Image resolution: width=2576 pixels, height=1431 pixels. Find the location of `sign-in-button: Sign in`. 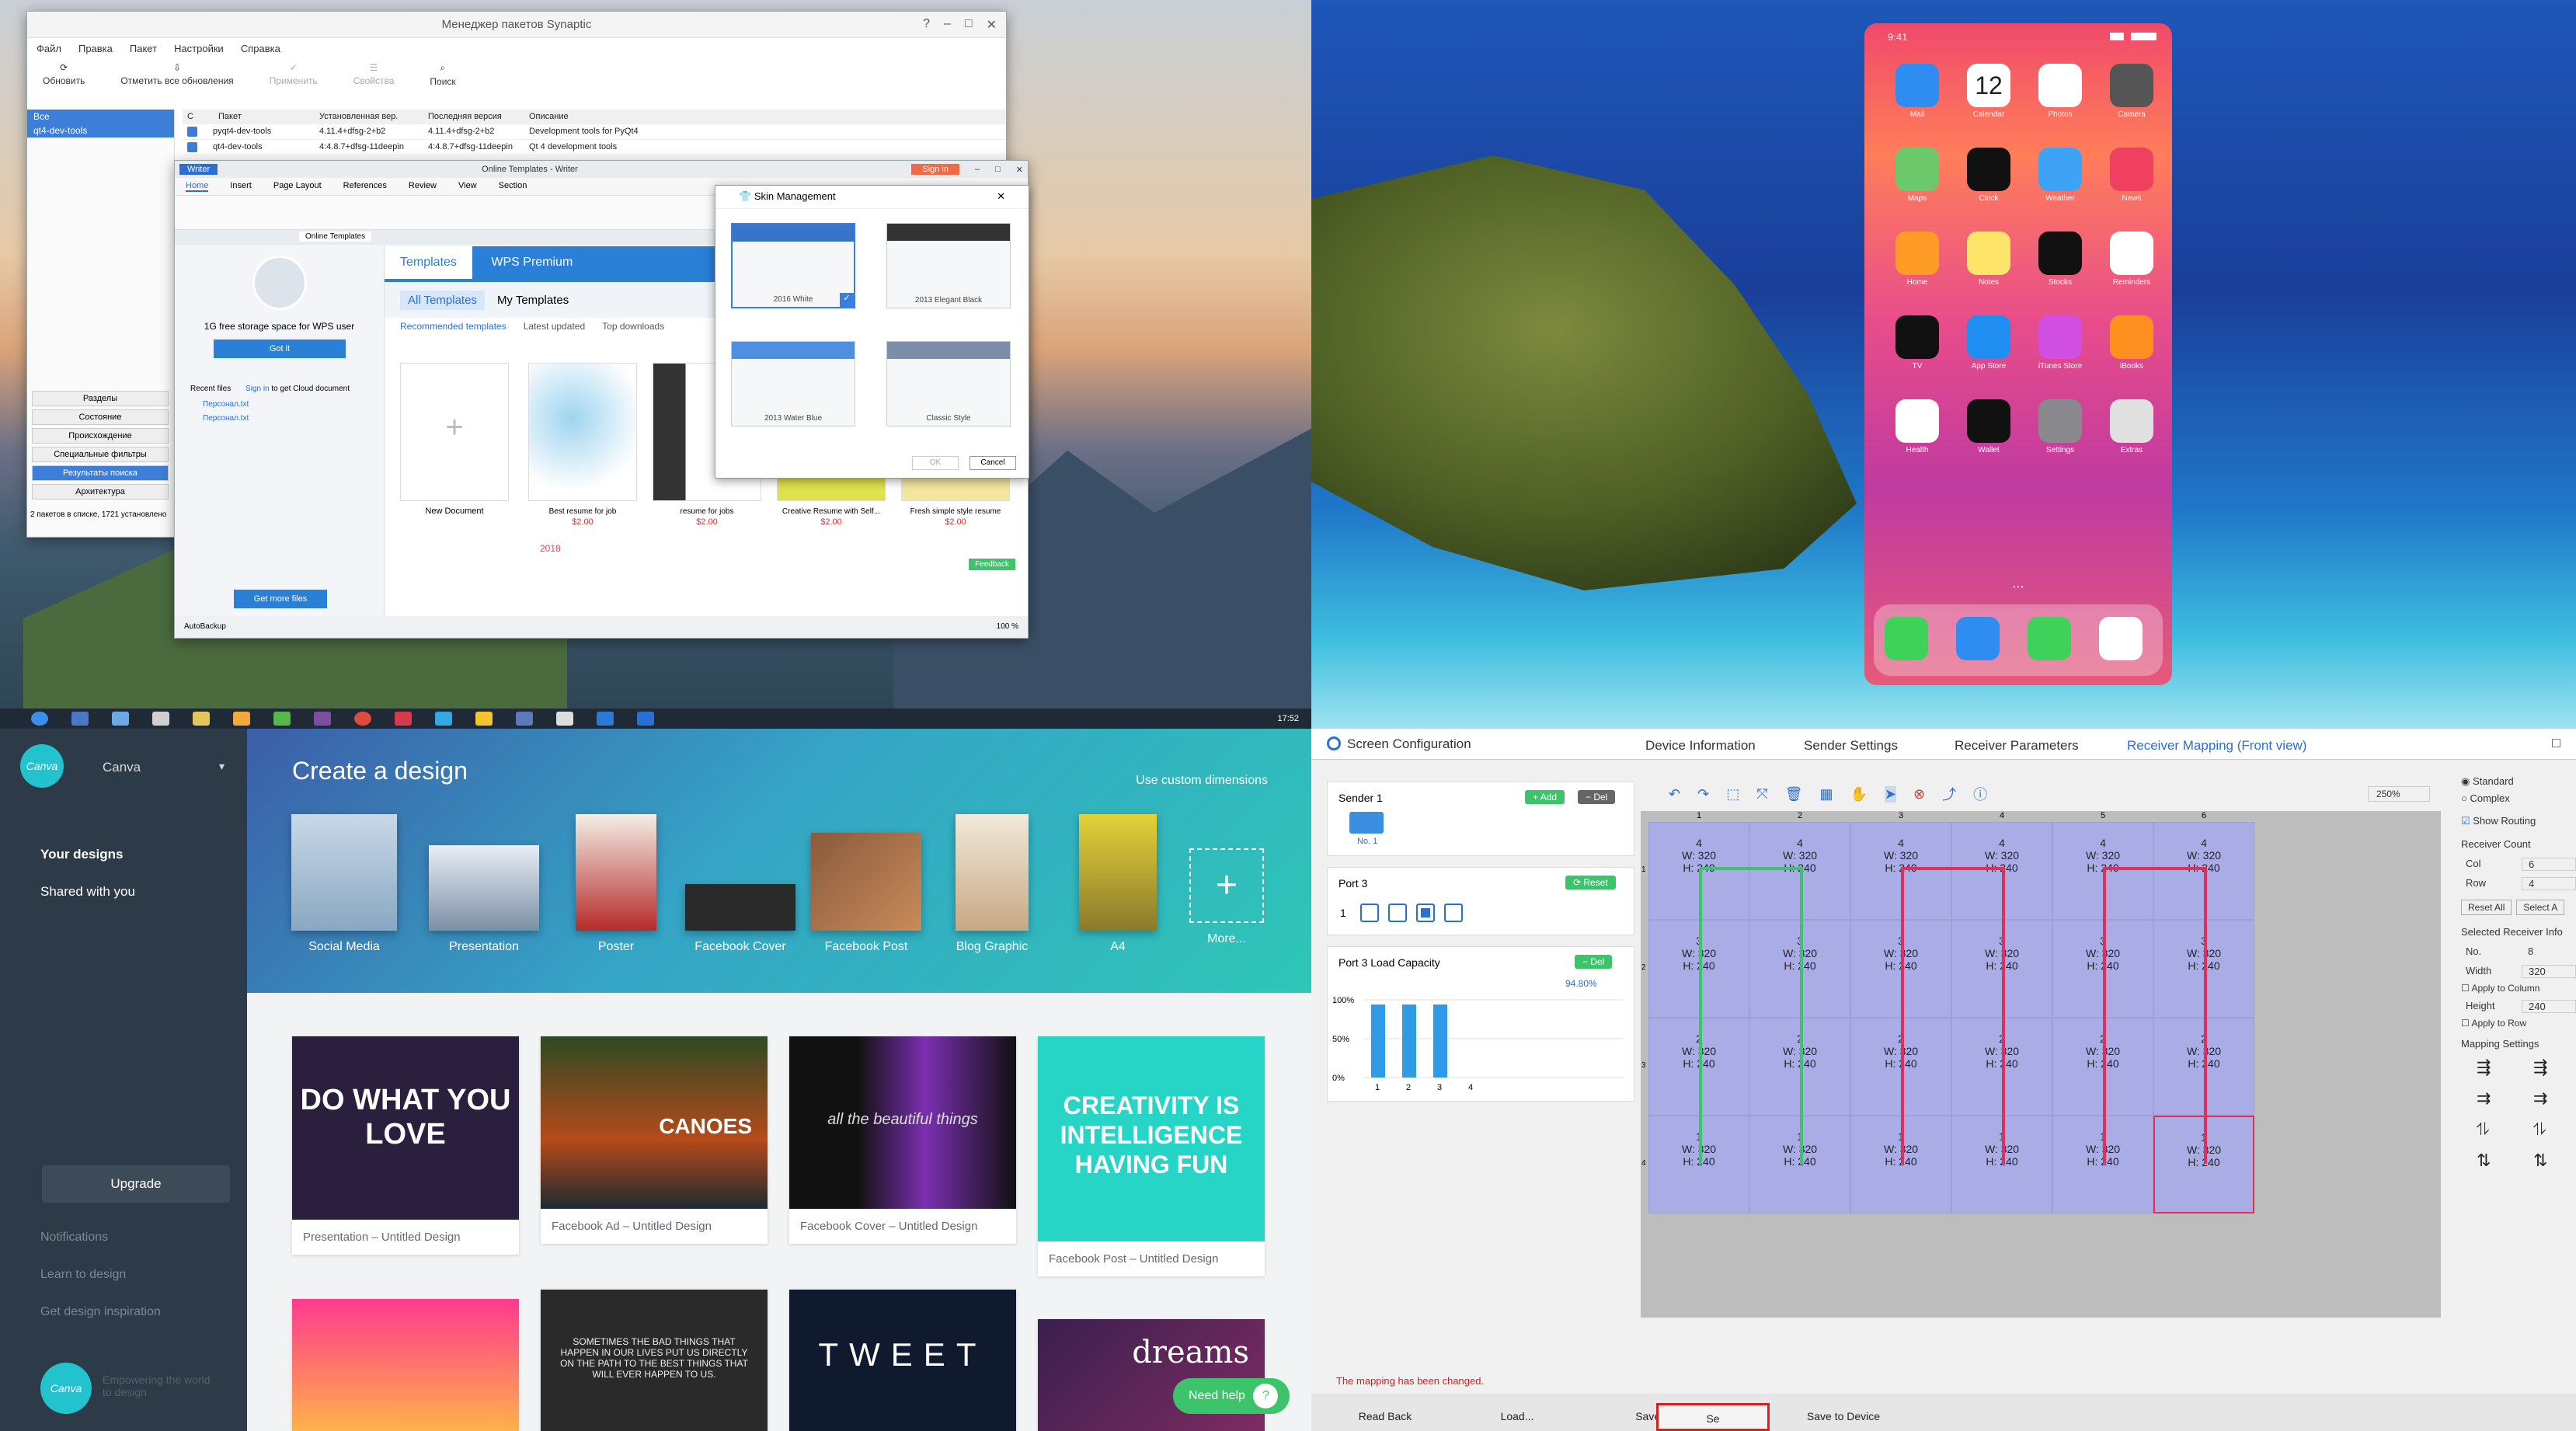

sign-in-button: Sign in is located at coordinates (935, 169).